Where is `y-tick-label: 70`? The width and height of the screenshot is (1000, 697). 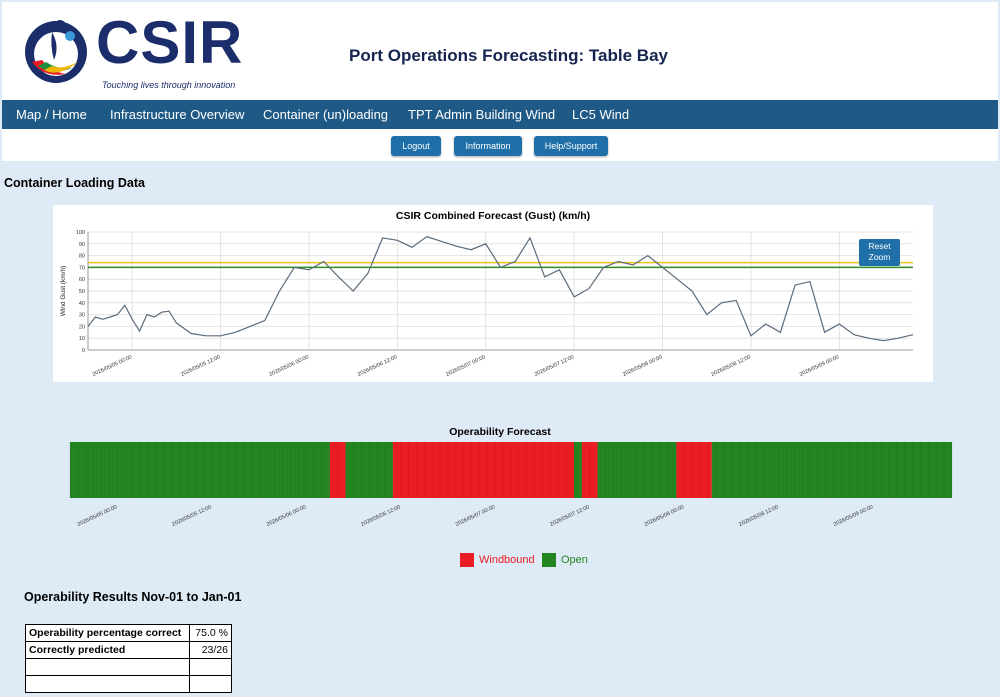
y-tick-label: 70 is located at coordinates (82, 268).